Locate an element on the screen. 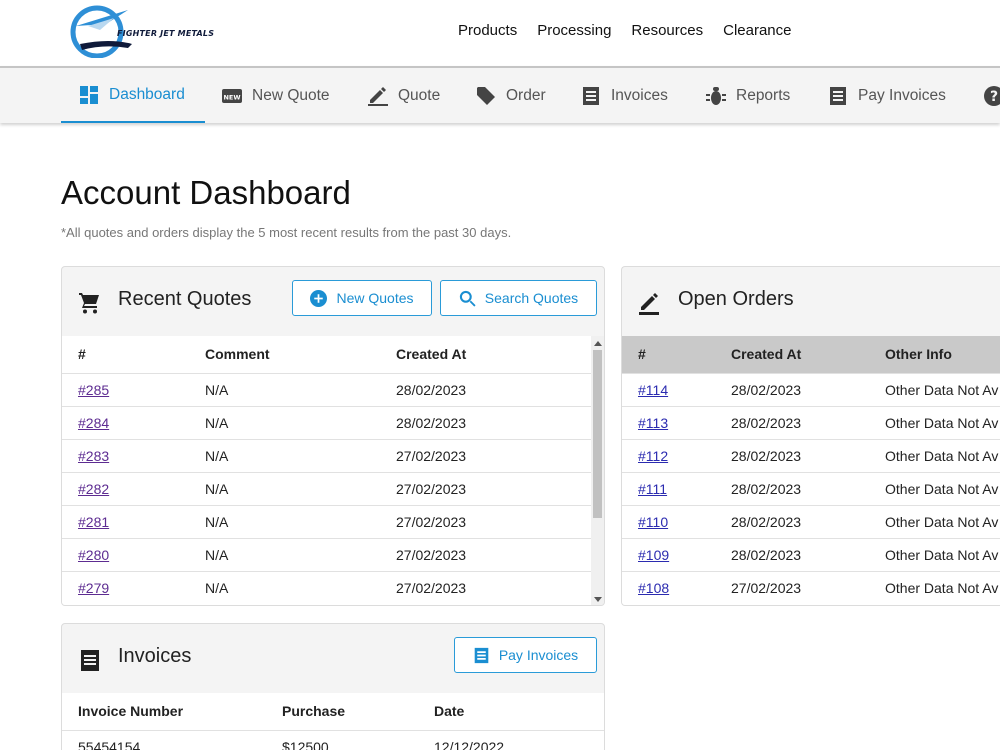  bug-icon is located at coordinates (716, 95).